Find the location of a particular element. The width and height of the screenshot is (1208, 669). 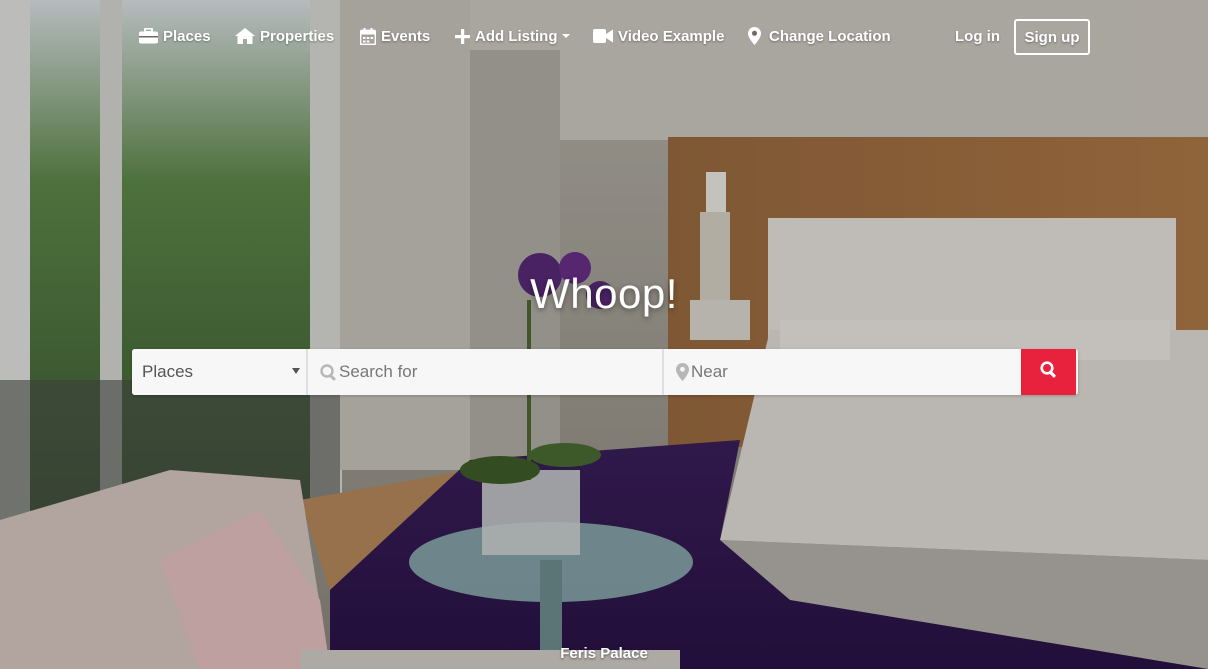

signup-label: Sign up is located at coordinates (1052, 37).